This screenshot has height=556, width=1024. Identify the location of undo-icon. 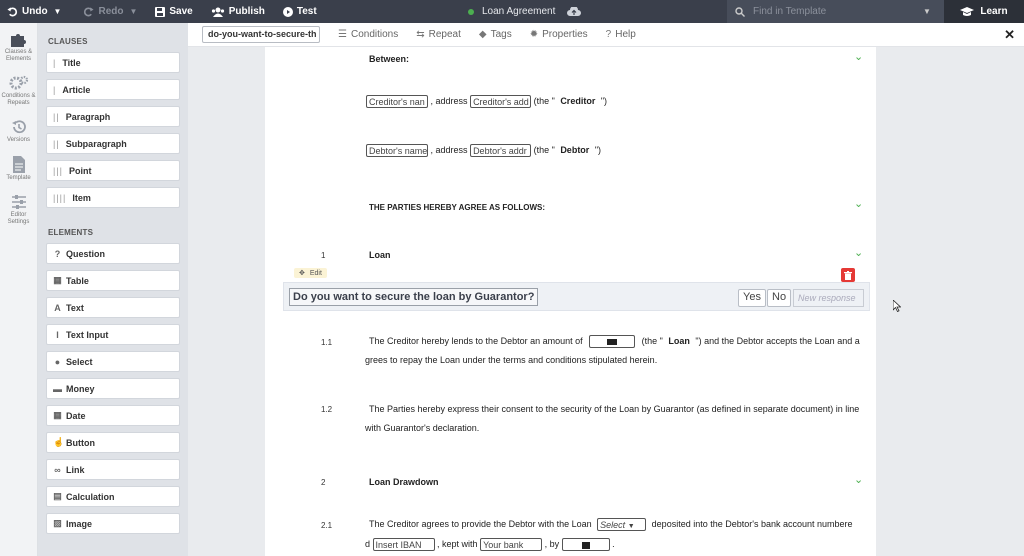
(12, 12).